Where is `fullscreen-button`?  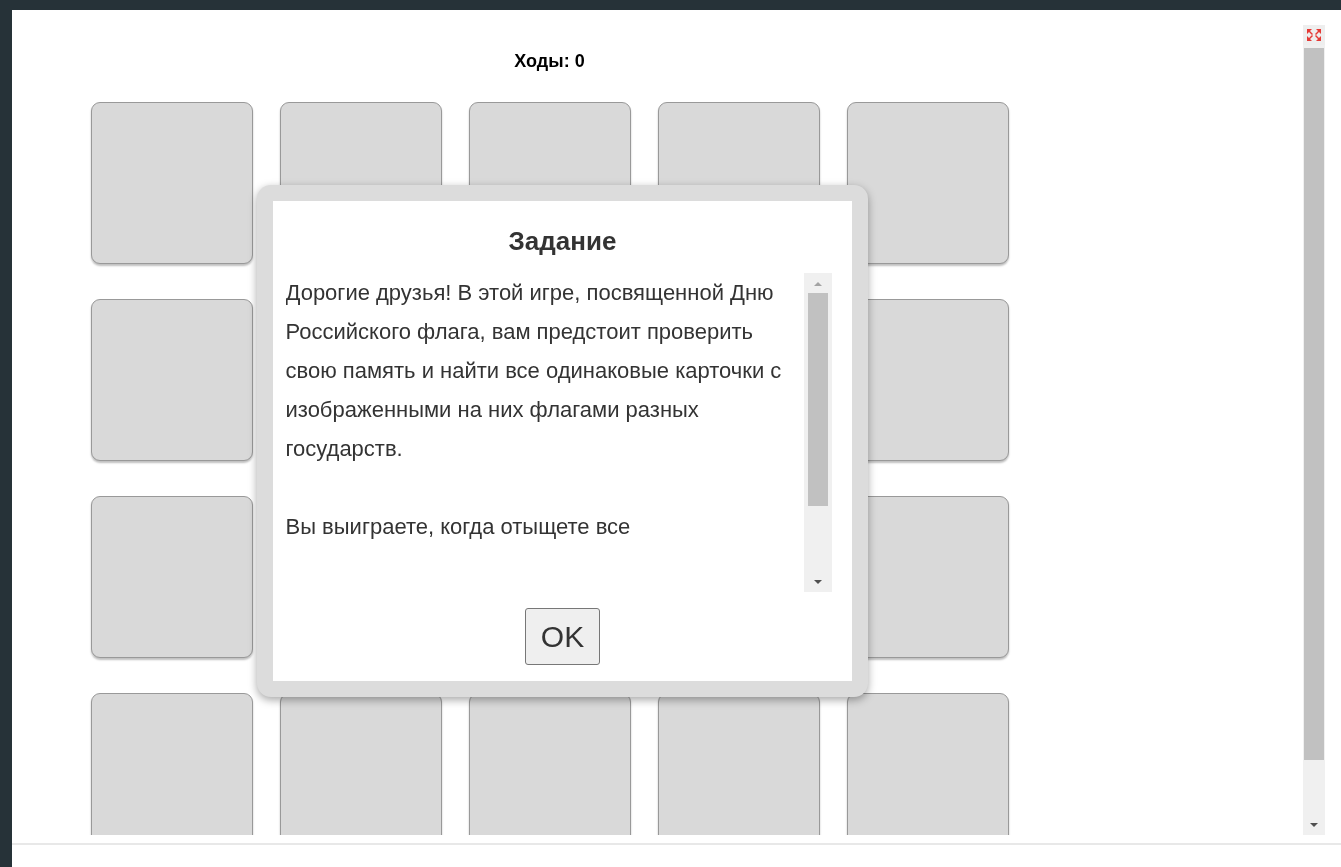 fullscreen-button is located at coordinates (1314, 35).